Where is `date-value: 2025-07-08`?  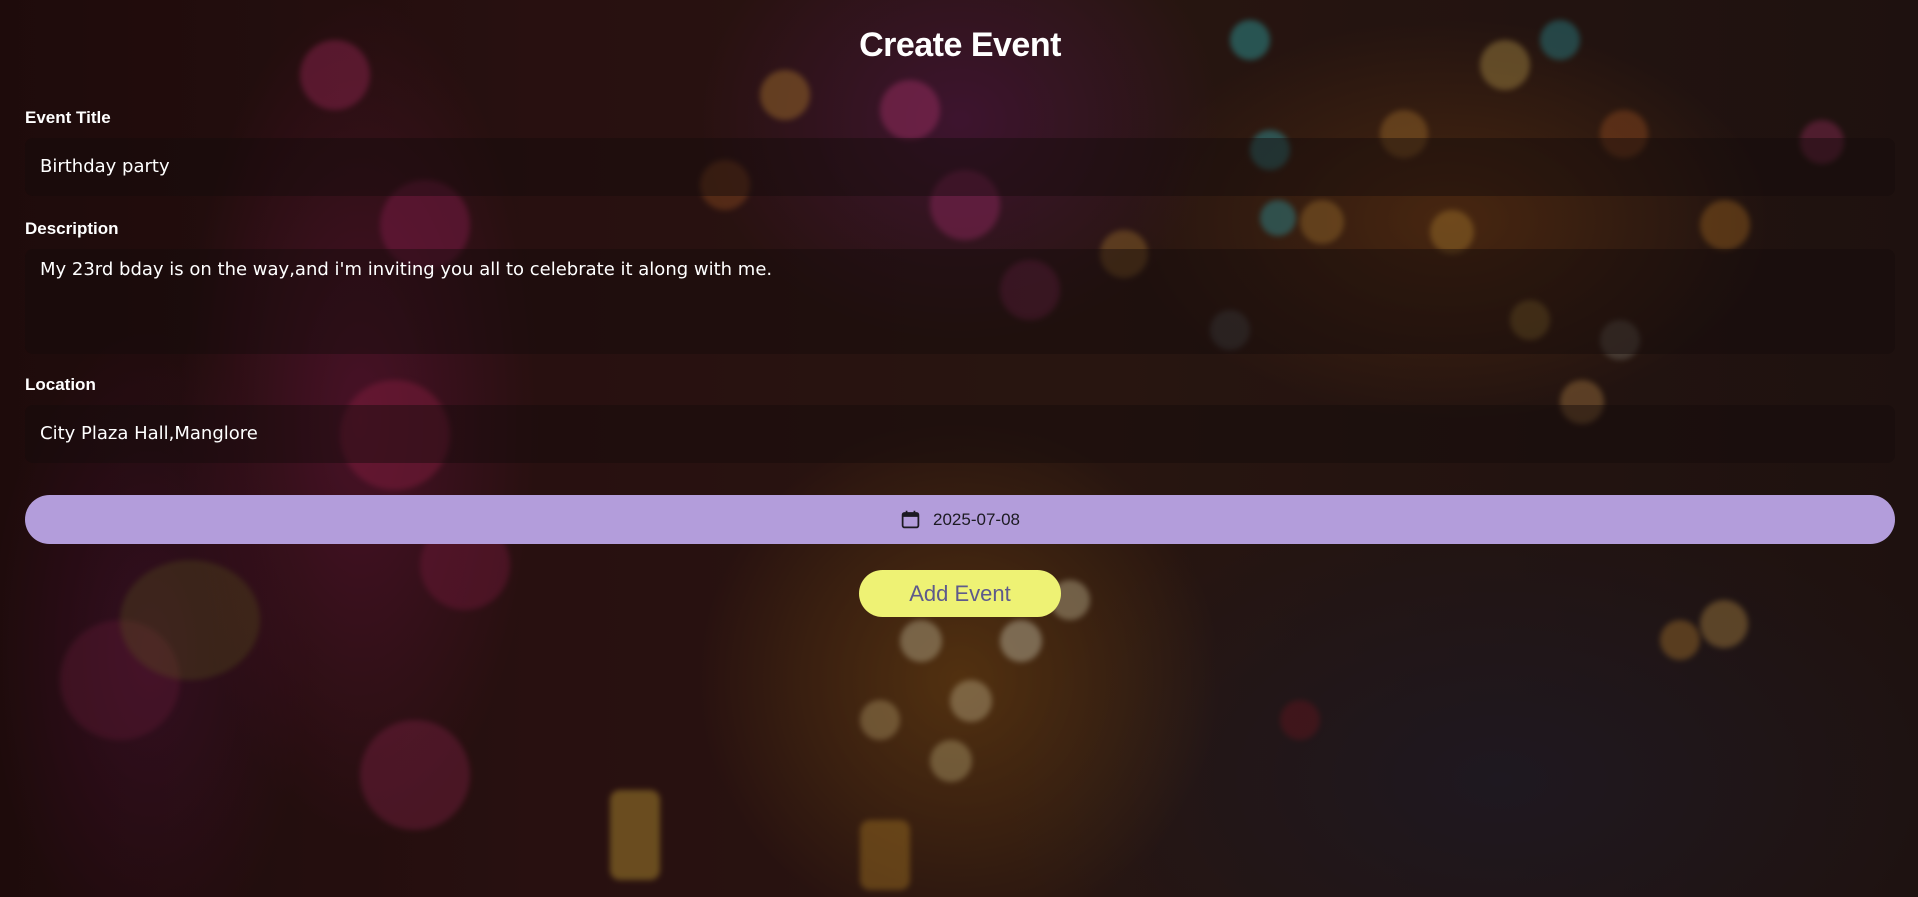 date-value: 2025-07-08 is located at coordinates (976, 519).